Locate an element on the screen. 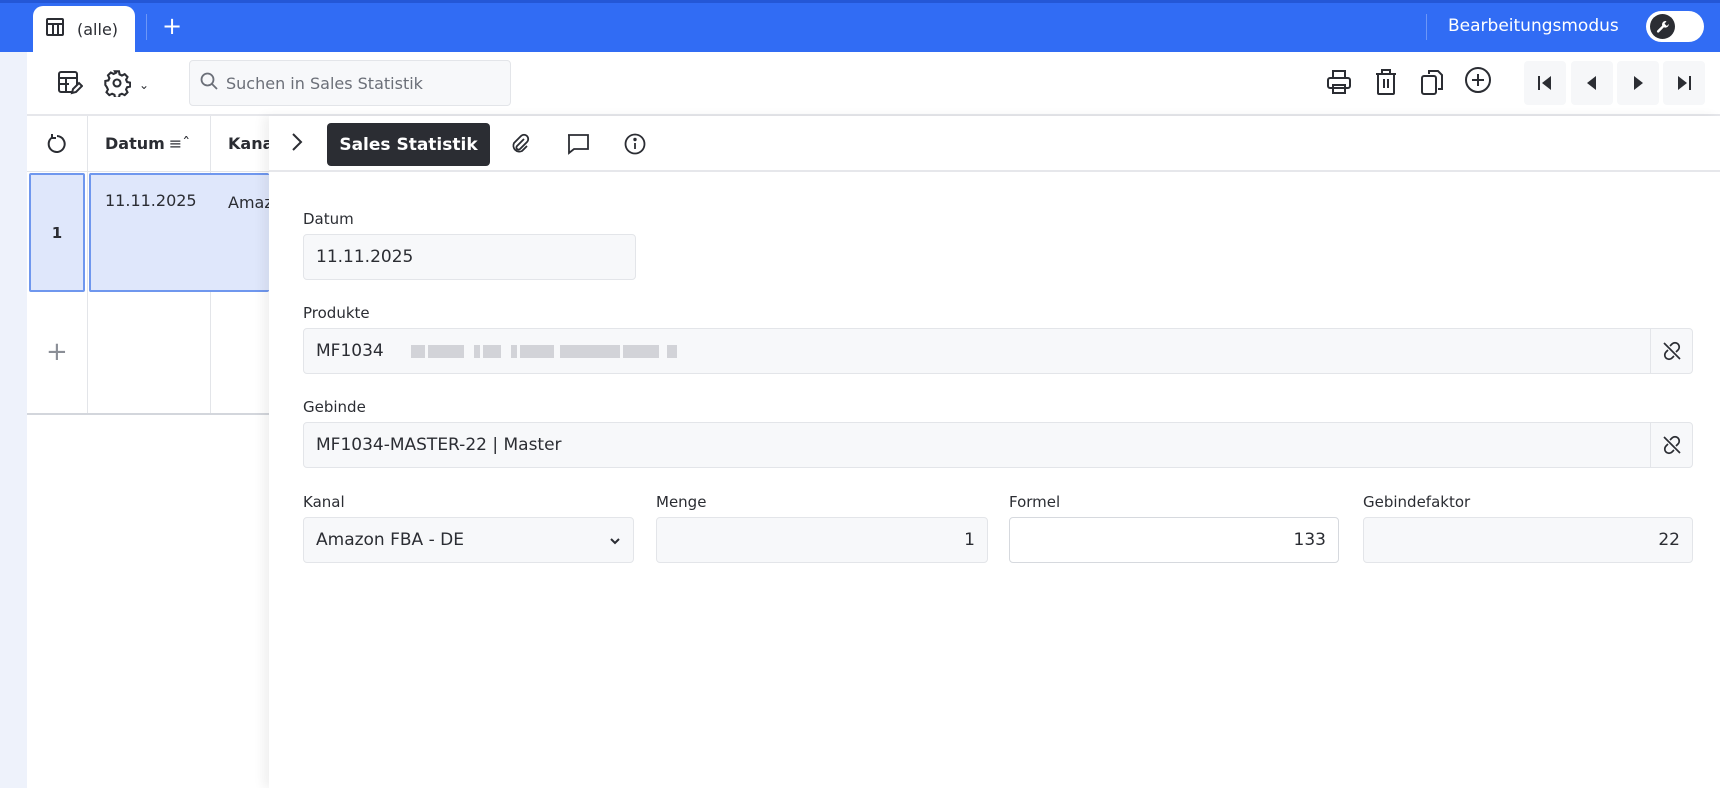 This screenshot has width=1720, height=788. search-placeholder: Suchen in Sales Statistik is located at coordinates (324, 83).